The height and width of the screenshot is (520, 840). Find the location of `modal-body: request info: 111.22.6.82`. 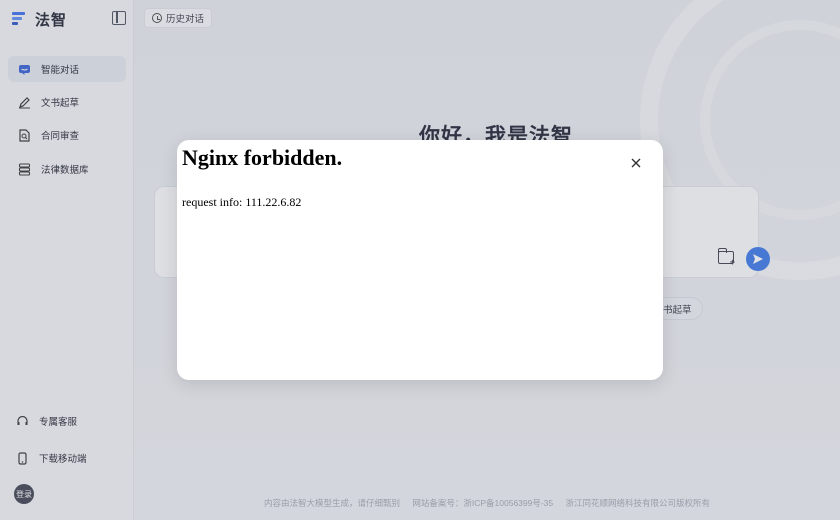

modal-body: request info: 111.22.6.82 is located at coordinates (242, 202).